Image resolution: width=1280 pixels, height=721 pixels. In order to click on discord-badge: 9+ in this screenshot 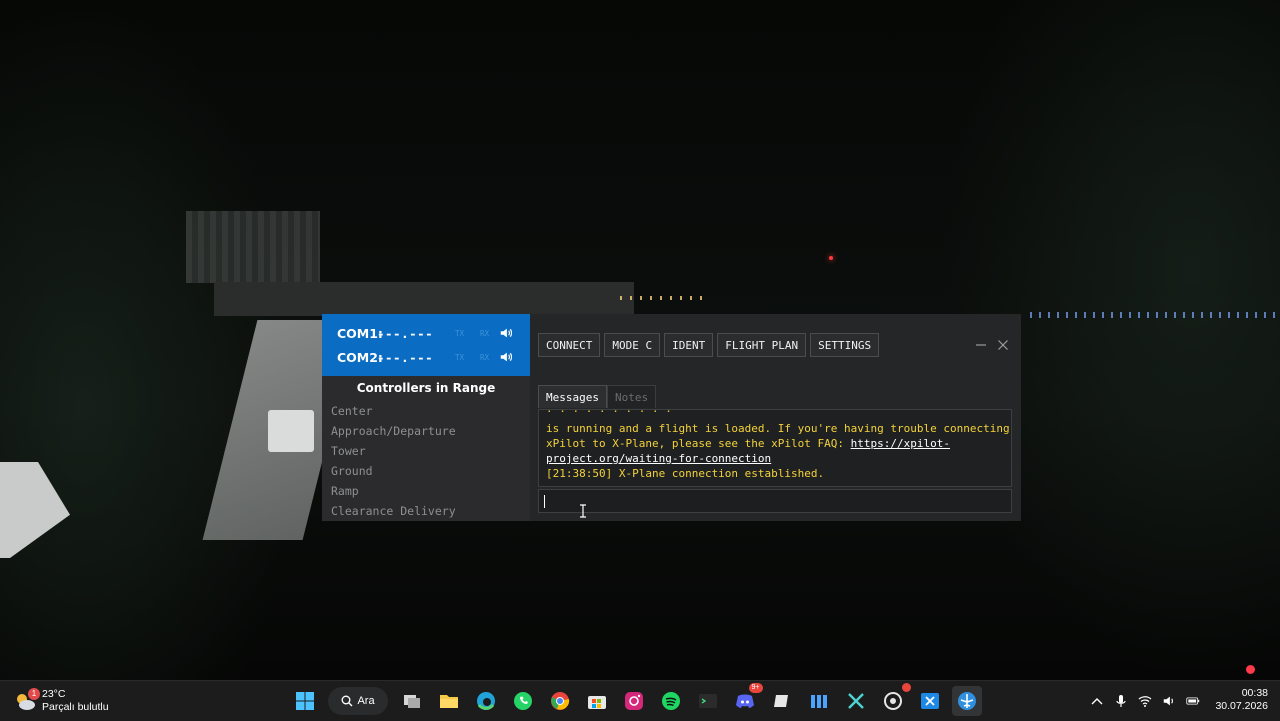, I will do `click(755, 688)`.